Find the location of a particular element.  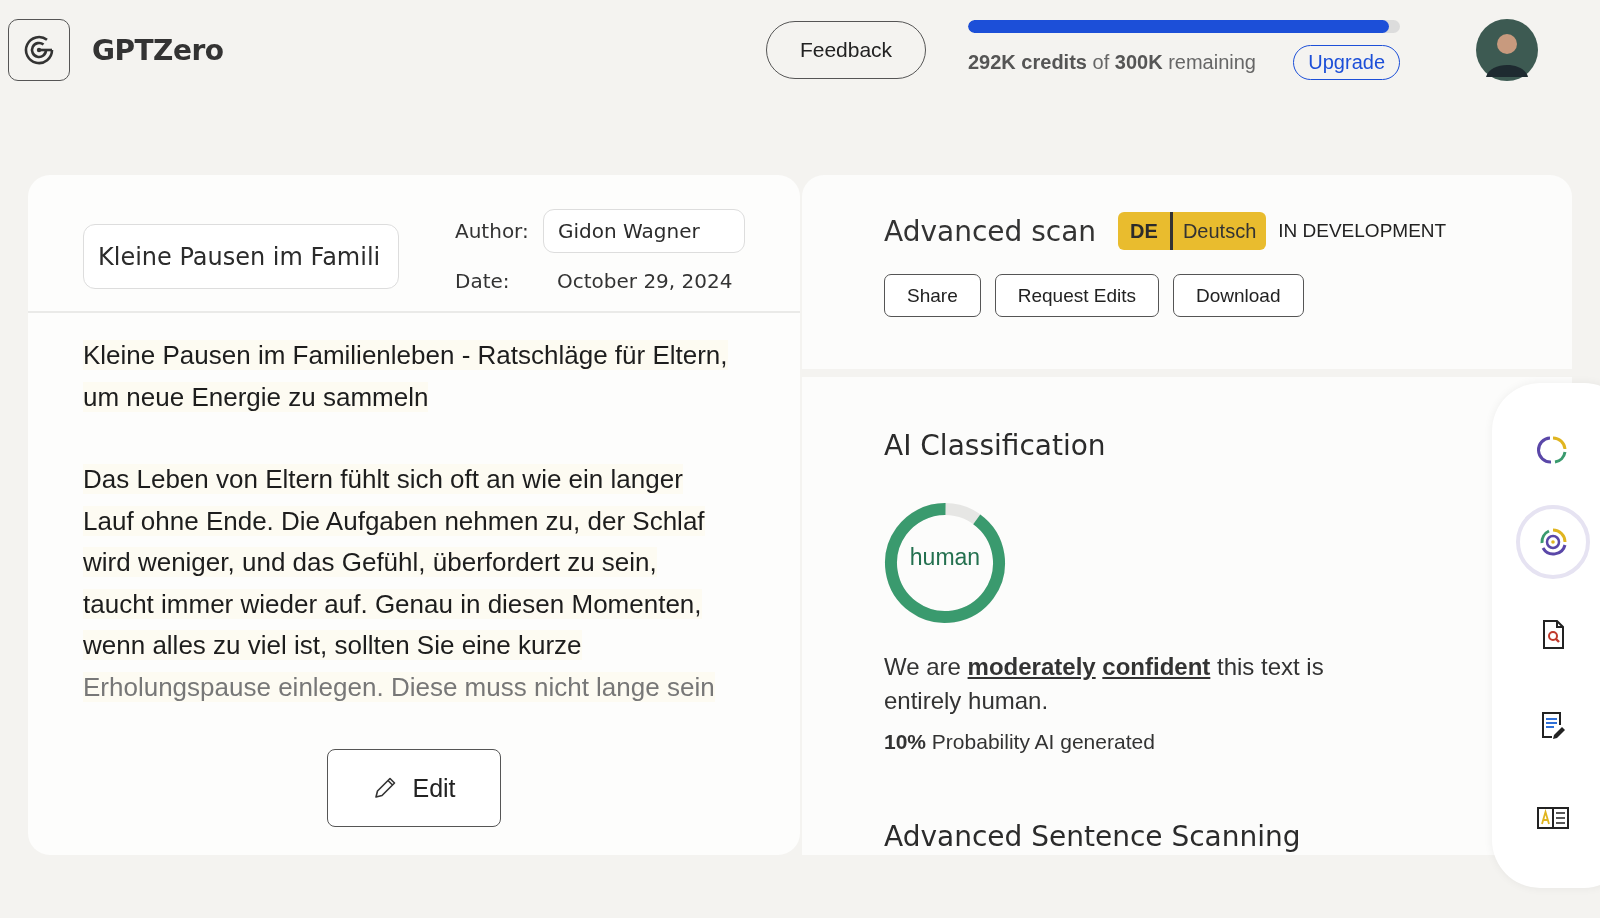

language-badge: DE Deutsch is located at coordinates (1192, 231).